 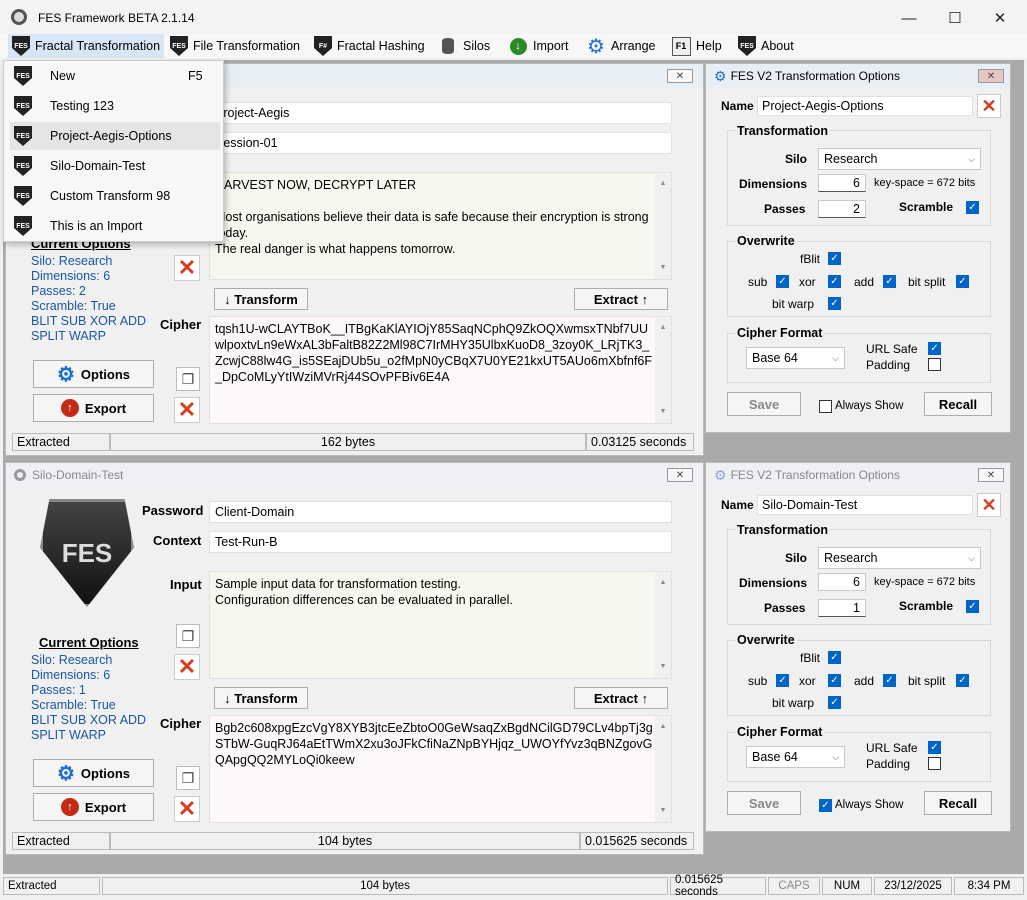 I want to click on passes-input: 1, so click(x=842, y=608).